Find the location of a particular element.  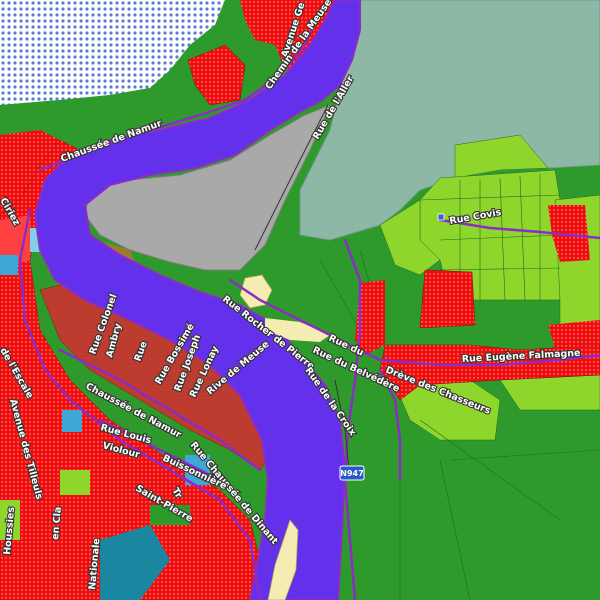

route-shield-label: N947 is located at coordinates (351, 473).